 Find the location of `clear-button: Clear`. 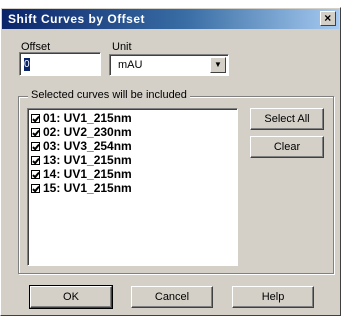

clear-button: Clear is located at coordinates (287, 147).